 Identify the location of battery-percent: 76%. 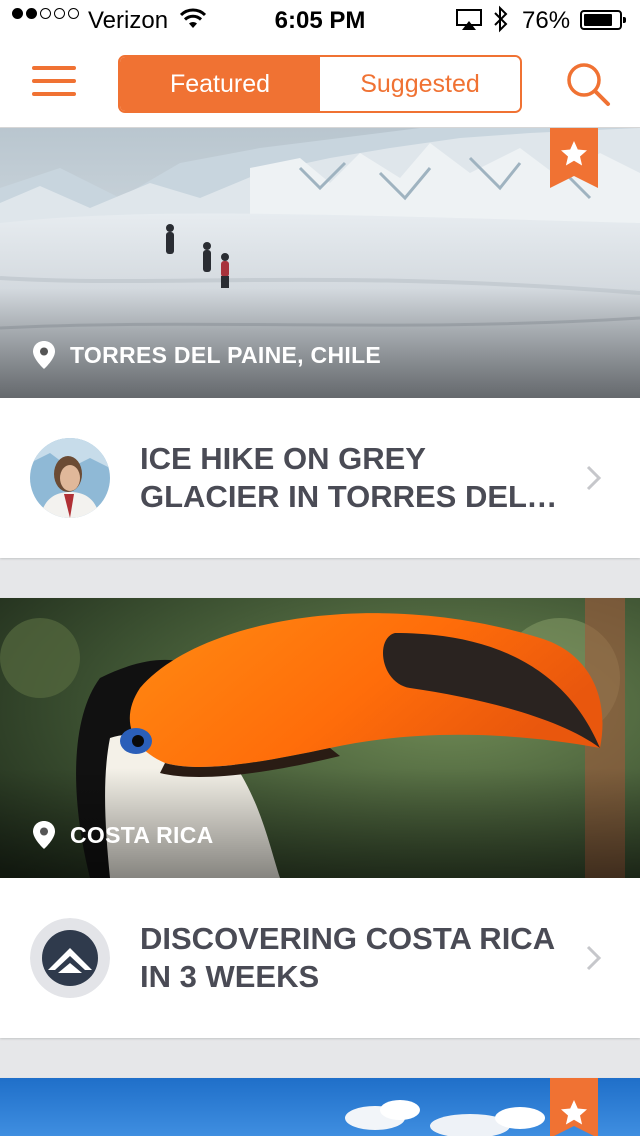
(546, 20).